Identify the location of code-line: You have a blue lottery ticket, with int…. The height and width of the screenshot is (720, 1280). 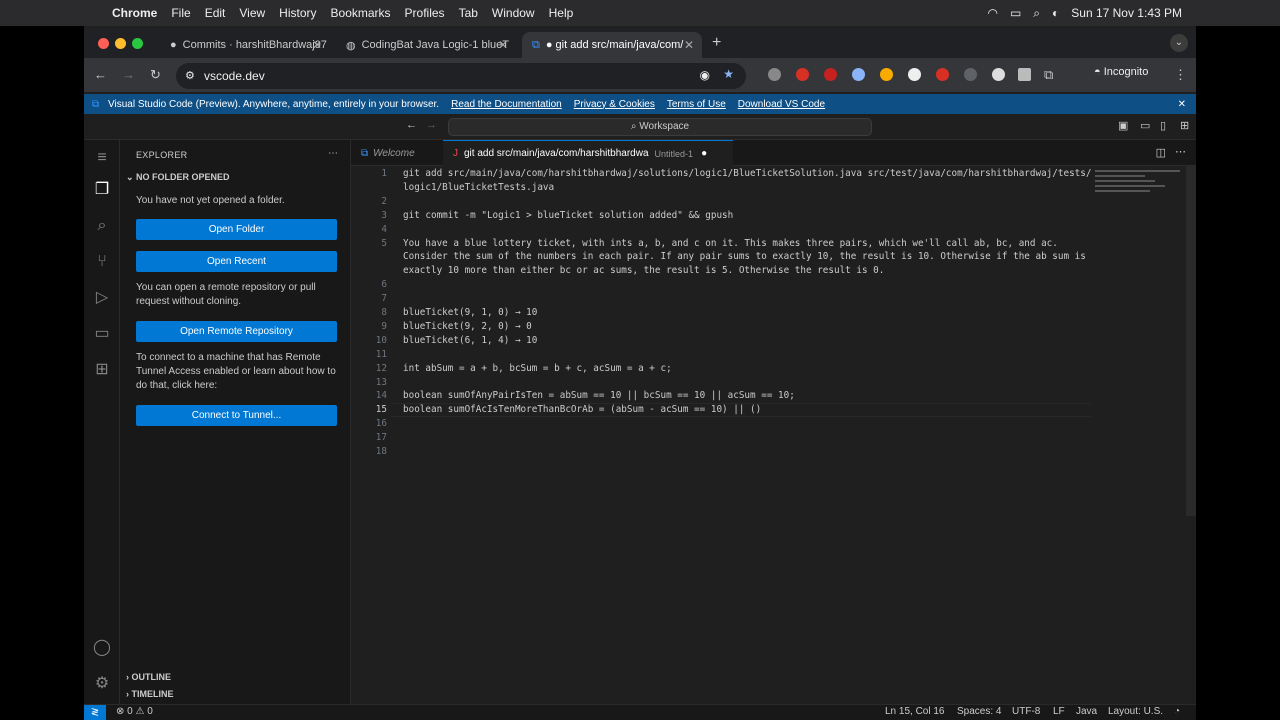
(730, 243).